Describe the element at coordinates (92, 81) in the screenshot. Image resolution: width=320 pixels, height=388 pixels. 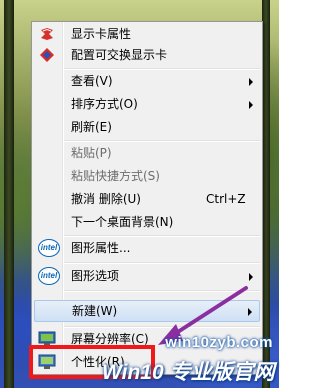
I see `menu-item-label: 查看(V)` at that location.